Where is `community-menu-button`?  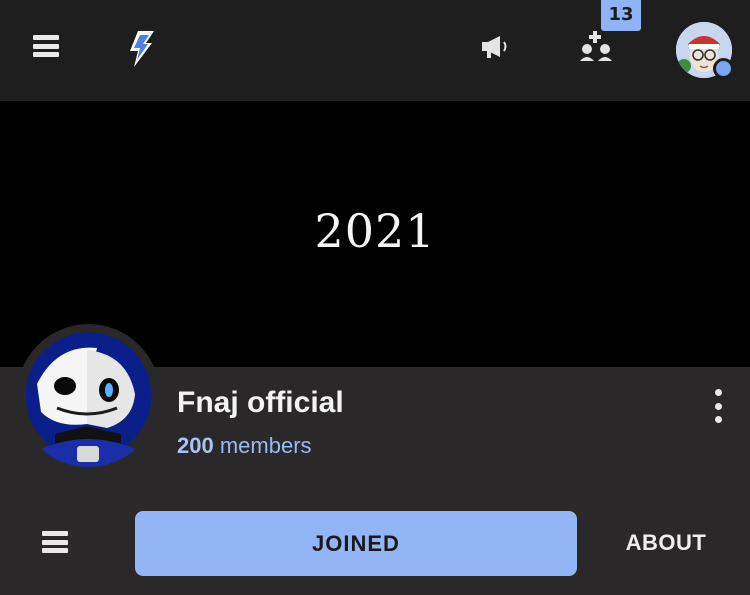
community-menu-button is located at coordinates (55, 542).